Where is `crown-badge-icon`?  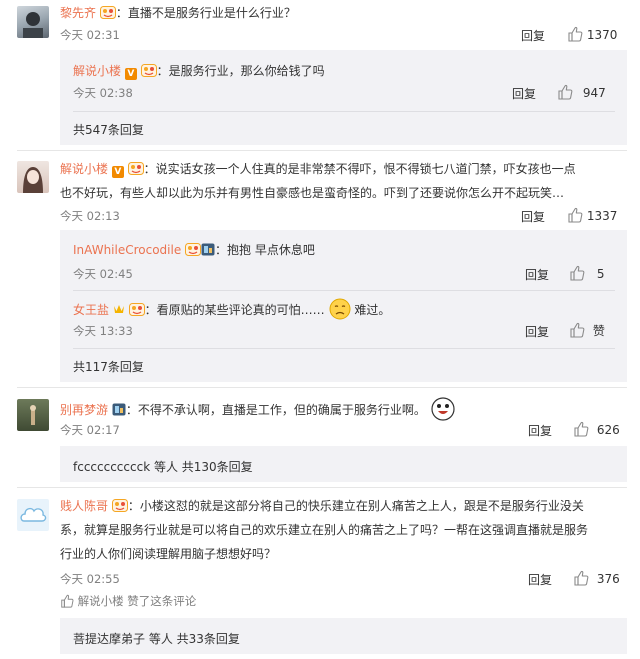 crown-badge-icon is located at coordinates (118, 309).